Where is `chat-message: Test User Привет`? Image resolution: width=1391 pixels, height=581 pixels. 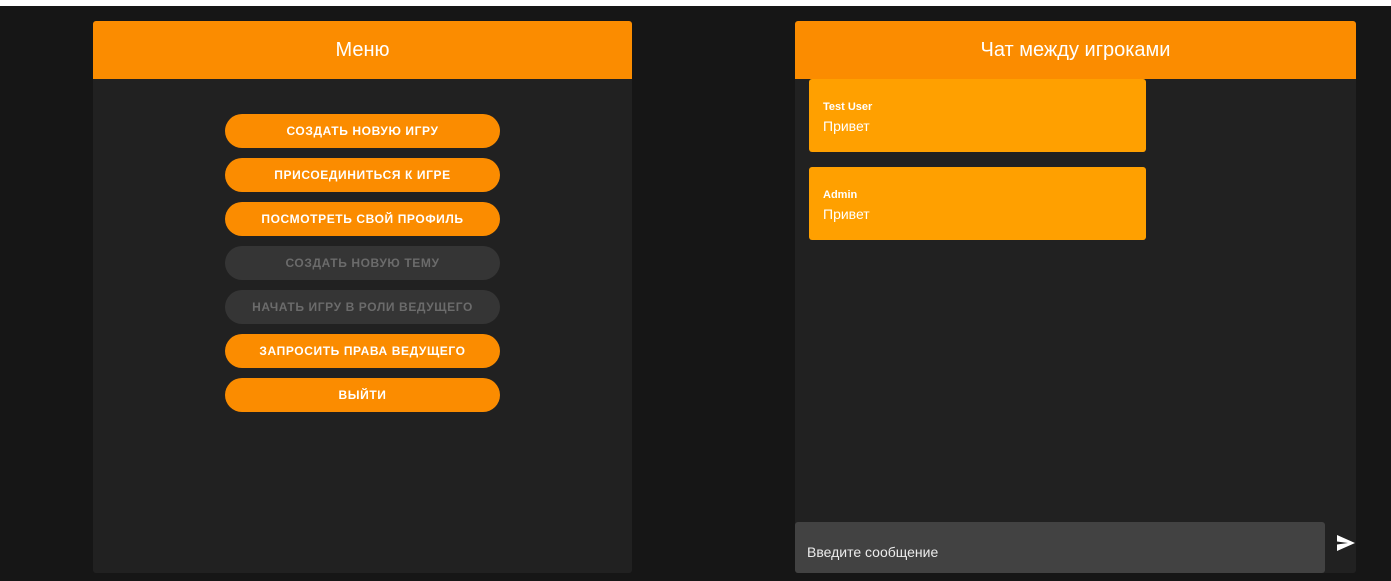 chat-message: Test User Привет is located at coordinates (977, 115).